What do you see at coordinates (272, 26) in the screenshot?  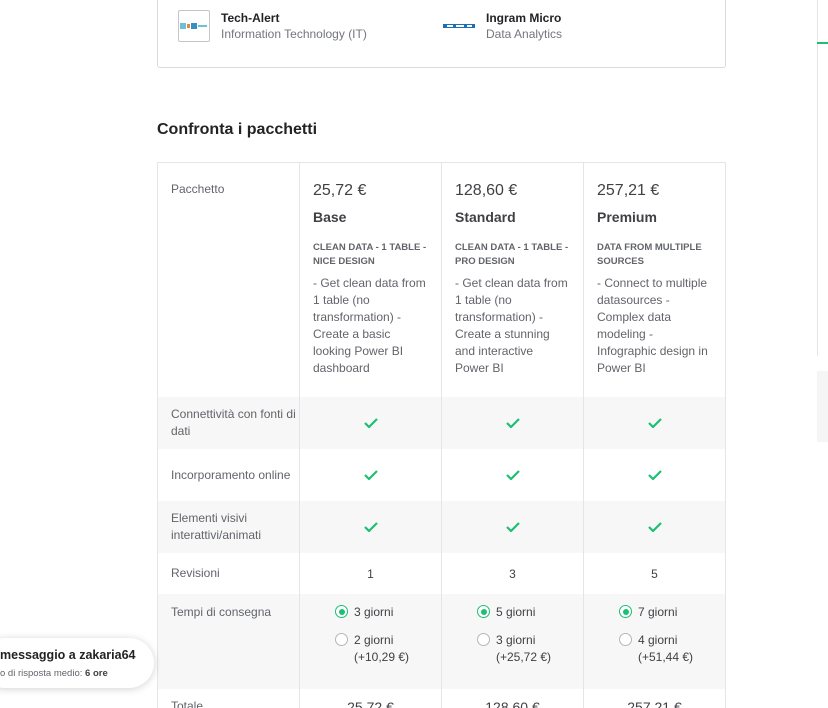 I see `client-item: Tech-Alert Information Technology (IT)` at bounding box center [272, 26].